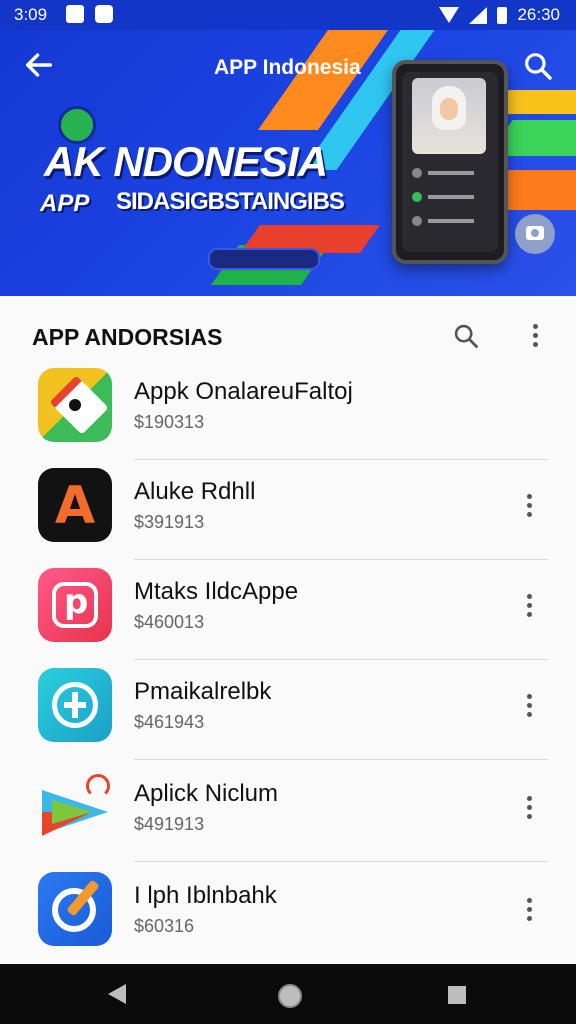 The height and width of the screenshot is (1024, 576). Describe the element at coordinates (288, 510) in the screenshot. I see `list-item: A Aluke Rdhll $391913` at that location.